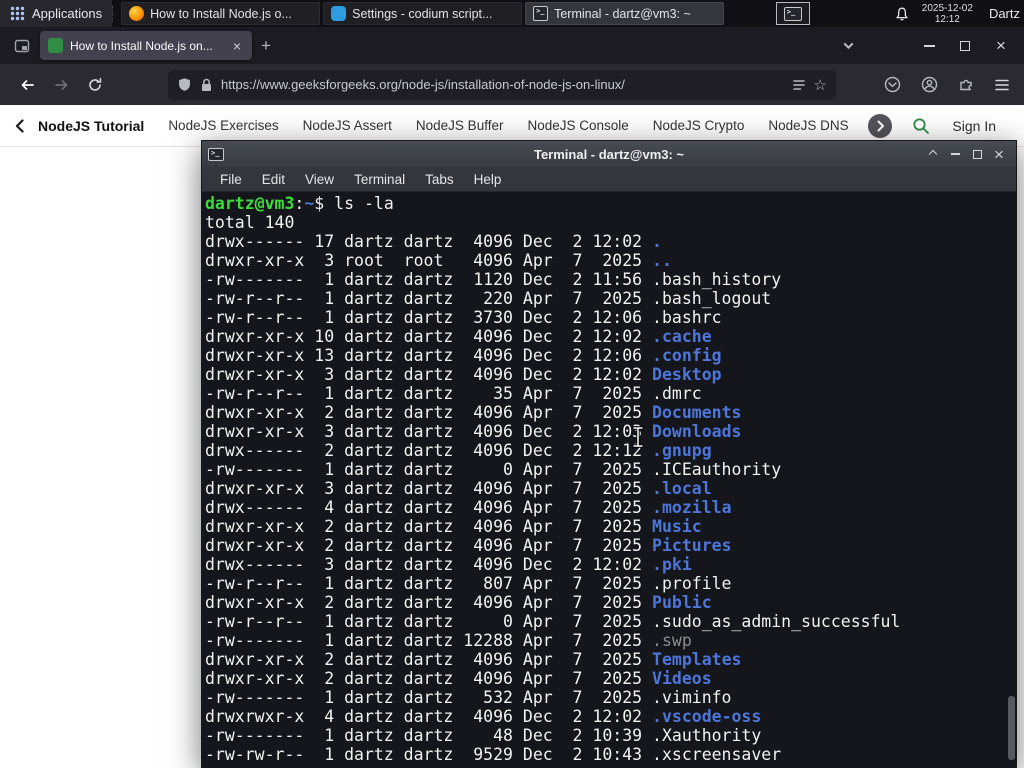 Image resolution: width=1024 pixels, height=768 pixels. Describe the element at coordinates (929, 84) in the screenshot. I see `account-icon` at that location.